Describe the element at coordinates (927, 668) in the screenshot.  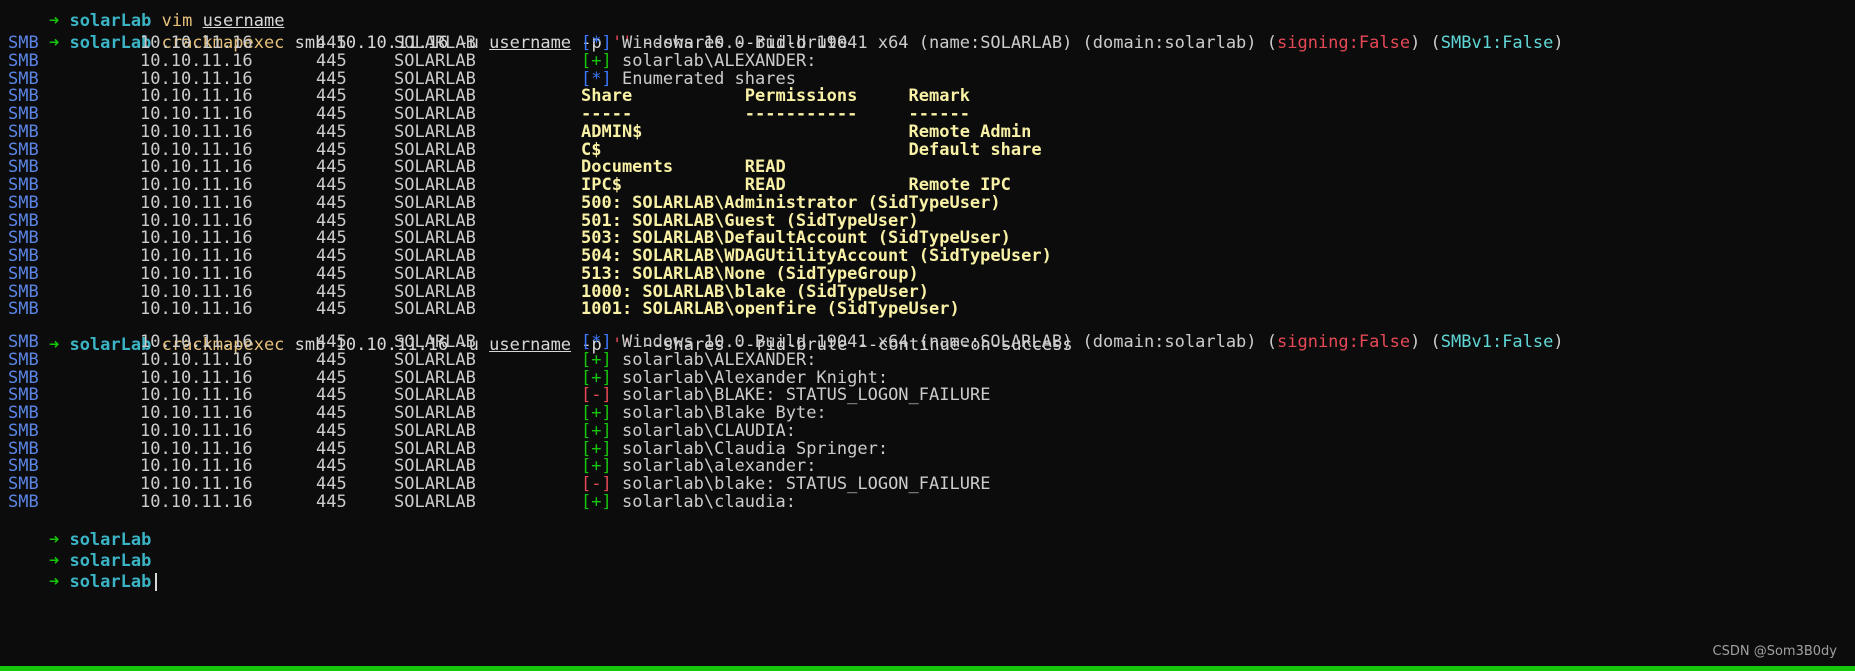
I see `status-bar` at that location.